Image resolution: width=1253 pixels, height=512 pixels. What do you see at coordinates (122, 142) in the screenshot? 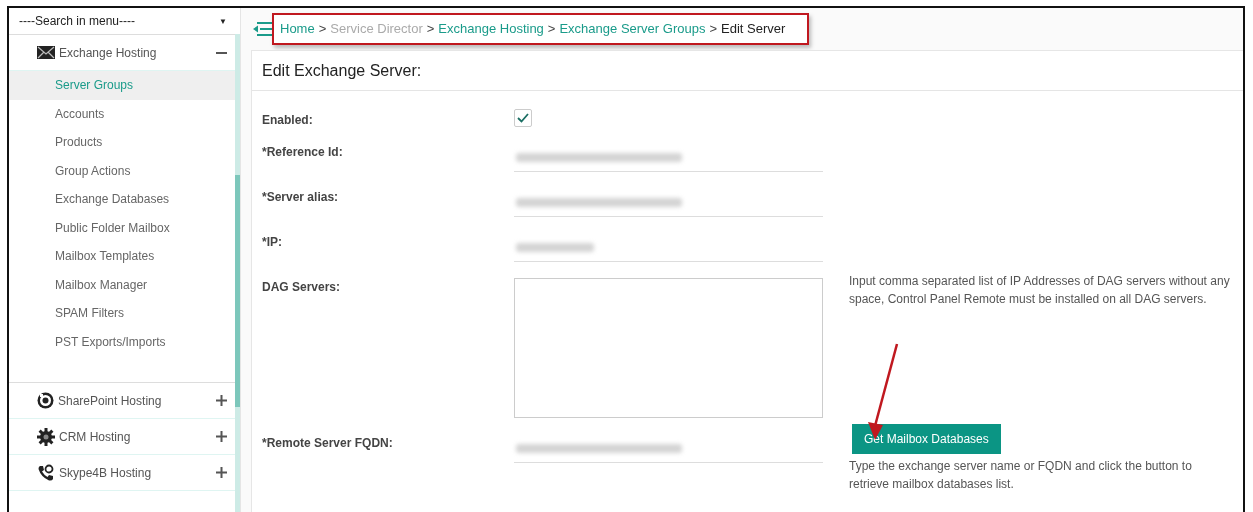
I see `menu-item: Products` at bounding box center [122, 142].